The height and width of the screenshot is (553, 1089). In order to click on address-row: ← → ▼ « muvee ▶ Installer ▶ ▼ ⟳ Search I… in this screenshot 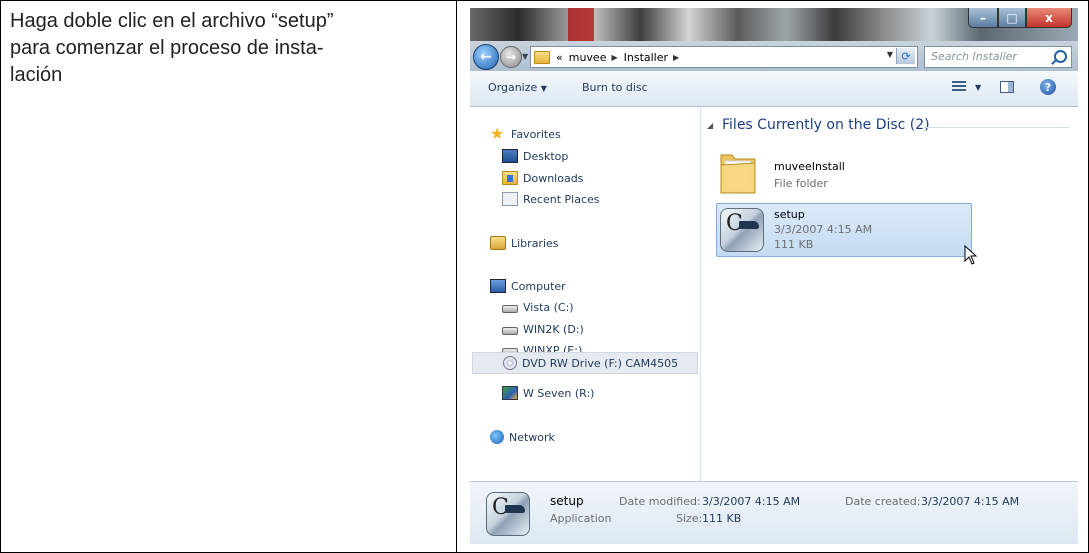, I will do `click(774, 56)`.